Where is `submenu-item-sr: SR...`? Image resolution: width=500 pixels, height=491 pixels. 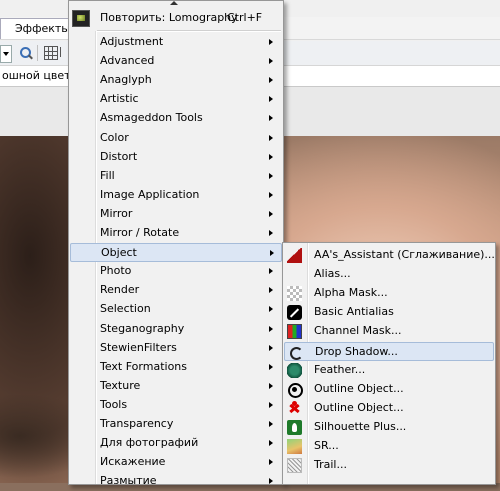
submenu-item-sr: SR... is located at coordinates (389, 446).